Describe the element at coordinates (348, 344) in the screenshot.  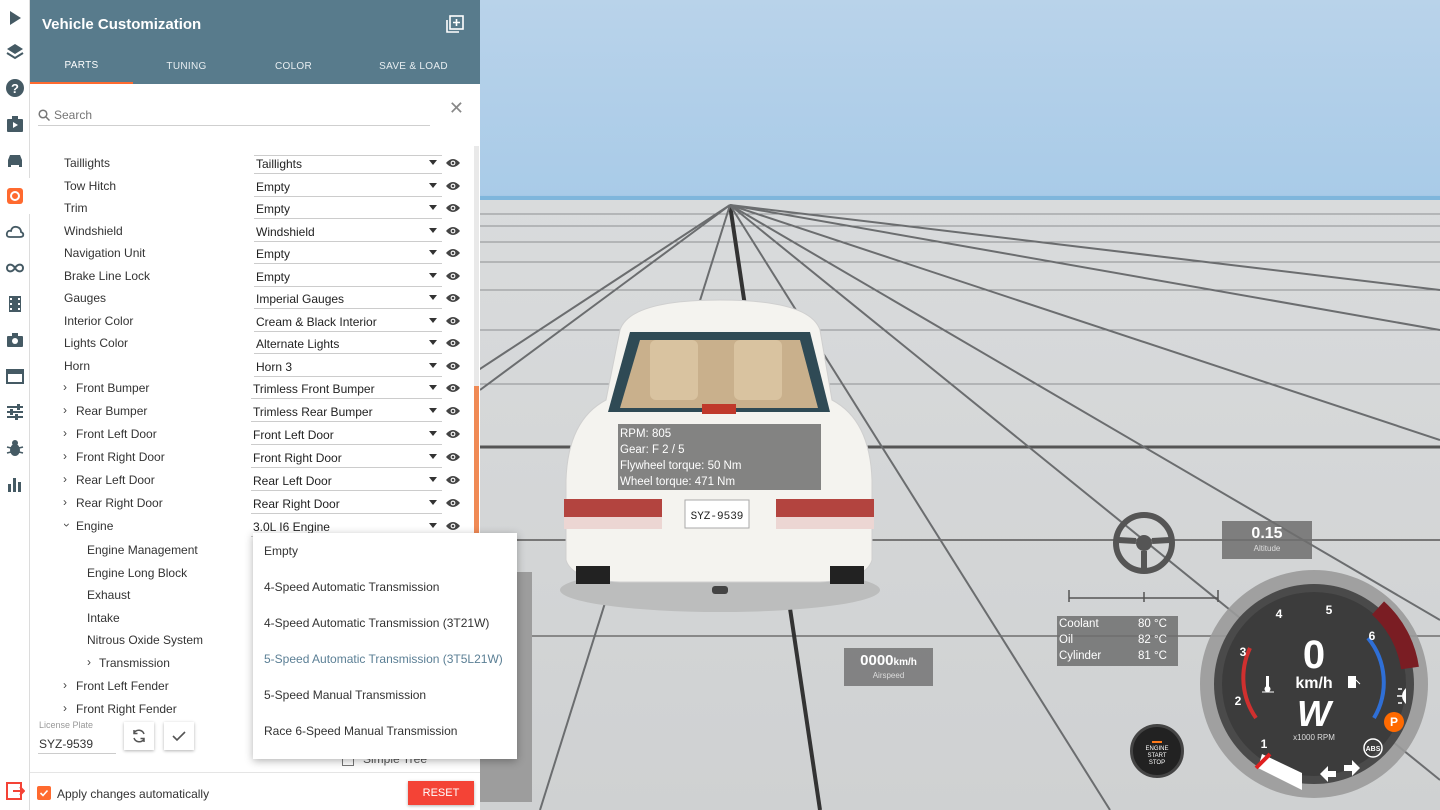
I see `part-select: Alternate Lights` at that location.